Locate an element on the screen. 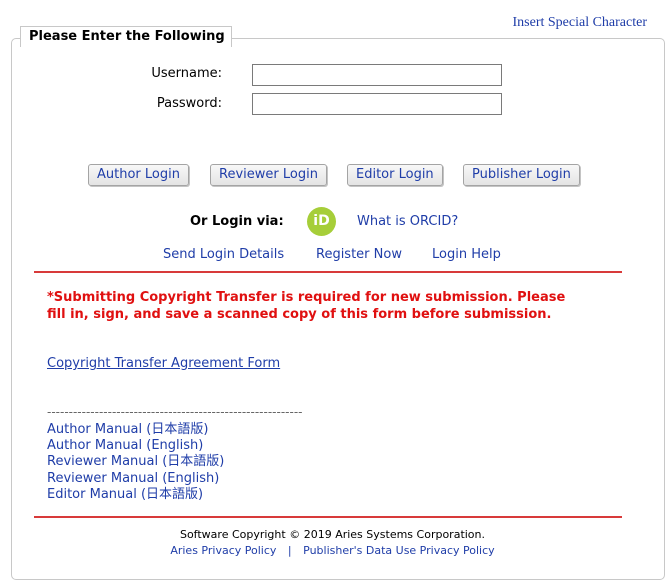 This screenshot has height=580, width=665. publisher-data-use-policy-link: Publisher's Data Use Privacy Policy is located at coordinates (399, 550).